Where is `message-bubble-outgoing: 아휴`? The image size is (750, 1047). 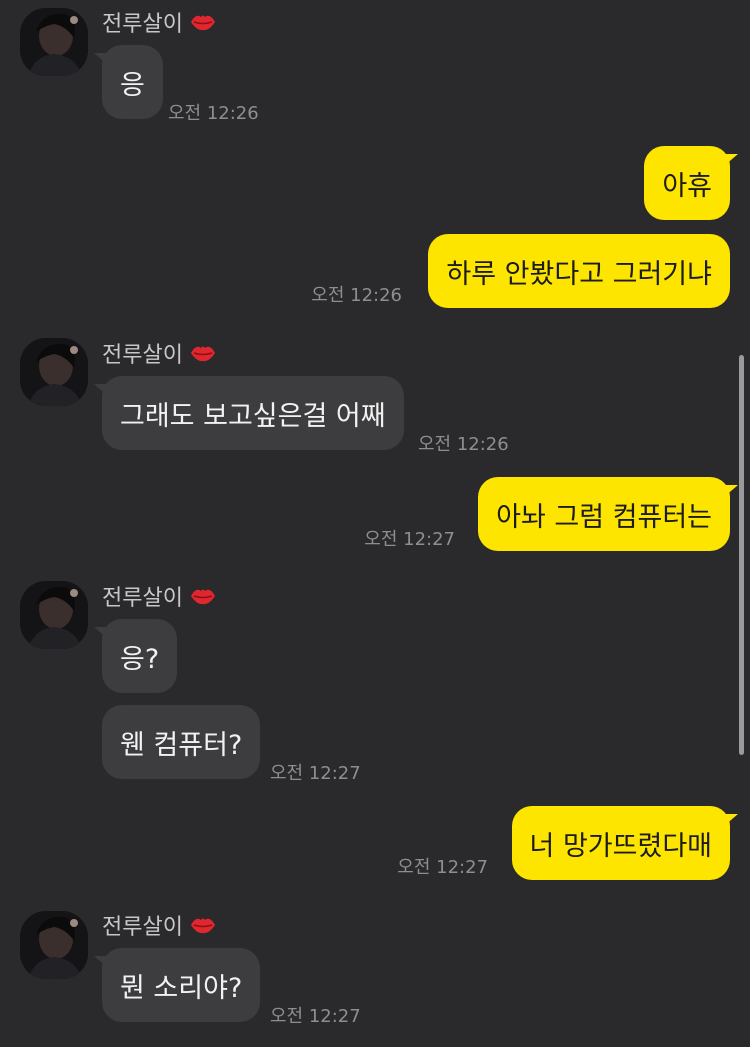 message-bubble-outgoing: 아휴 is located at coordinates (691, 183).